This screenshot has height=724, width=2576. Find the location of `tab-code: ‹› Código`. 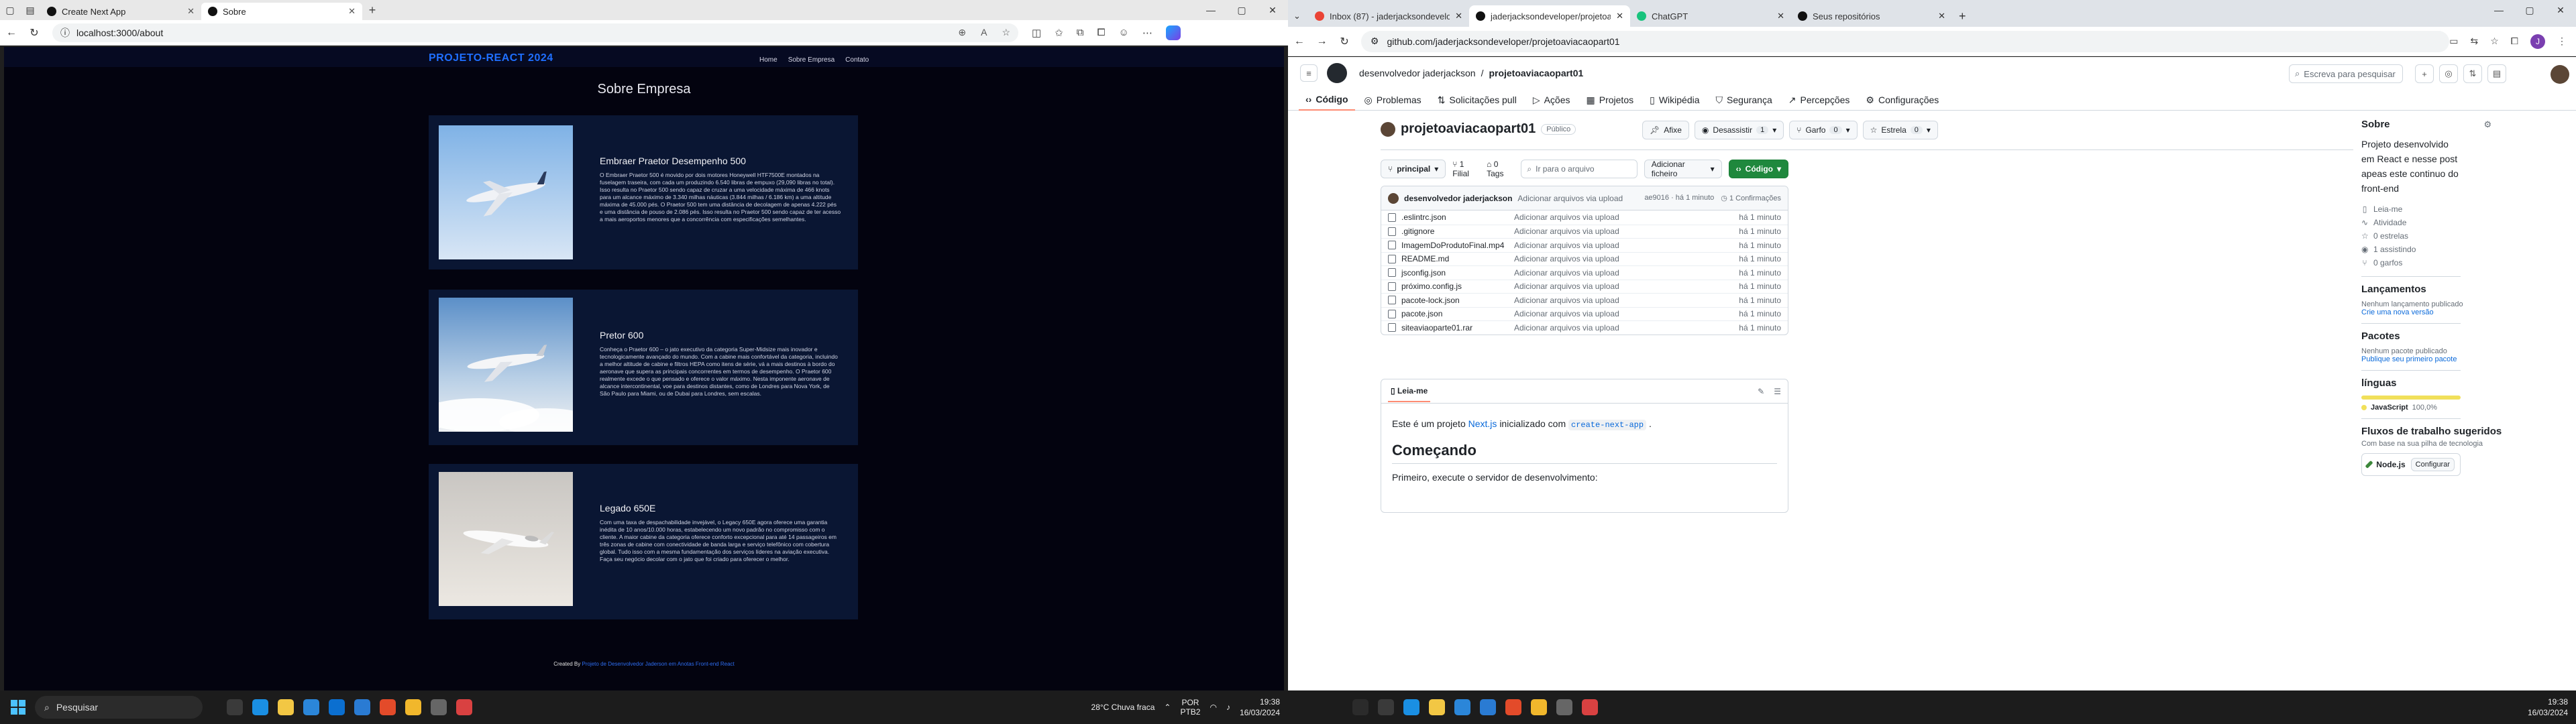

tab-code: ‹› Código is located at coordinates (1327, 100).